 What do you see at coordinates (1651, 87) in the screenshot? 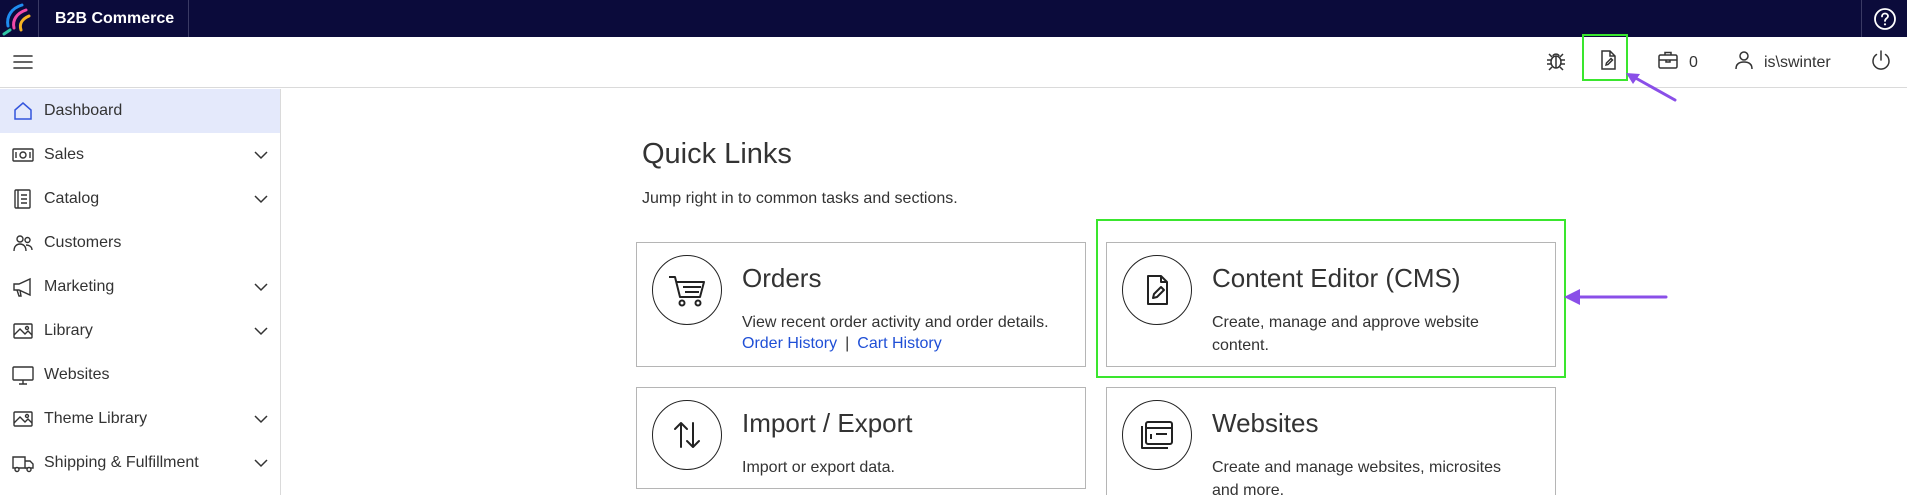
I see `arrow-annotation-header` at bounding box center [1651, 87].